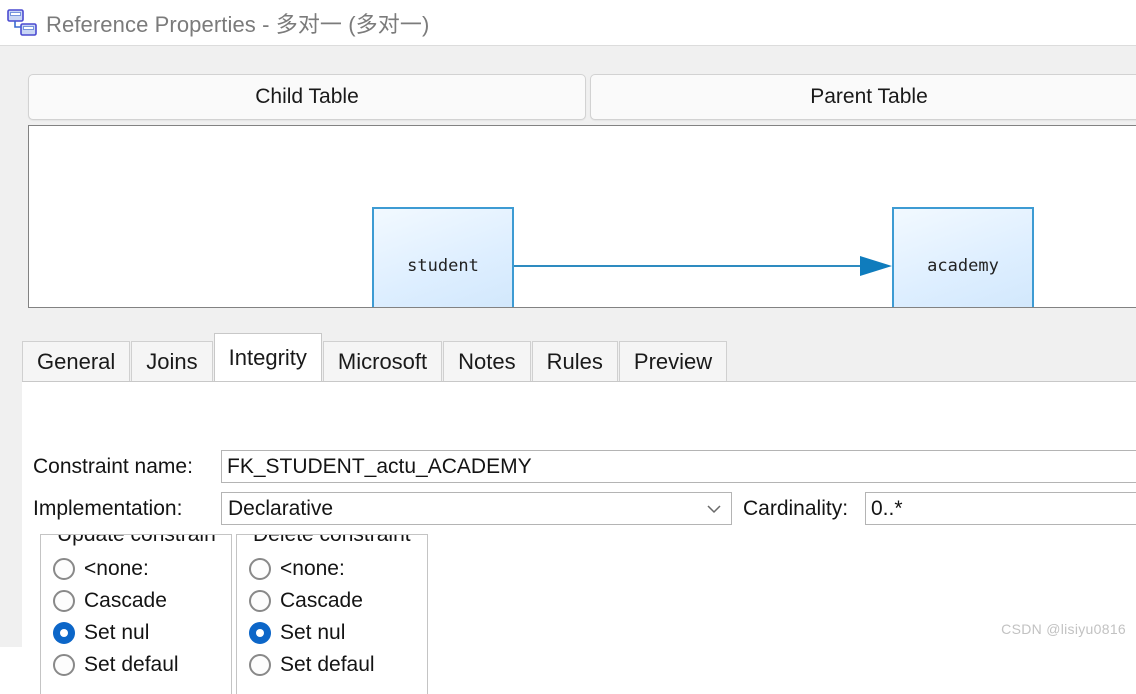 Image resolution: width=1136 pixels, height=694 pixels. I want to click on constraint-name-row: Constraint name: FK_STUDENT_actu_ACADEMY, so click(584, 466).